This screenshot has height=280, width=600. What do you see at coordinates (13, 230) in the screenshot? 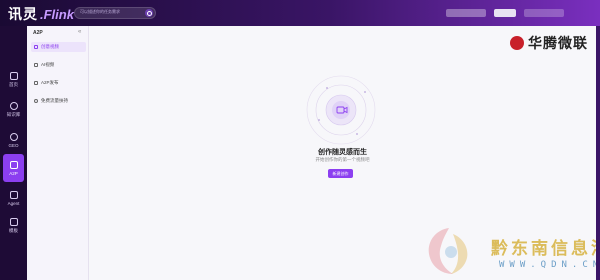
I see `rail-label: 模板` at bounding box center [13, 230].